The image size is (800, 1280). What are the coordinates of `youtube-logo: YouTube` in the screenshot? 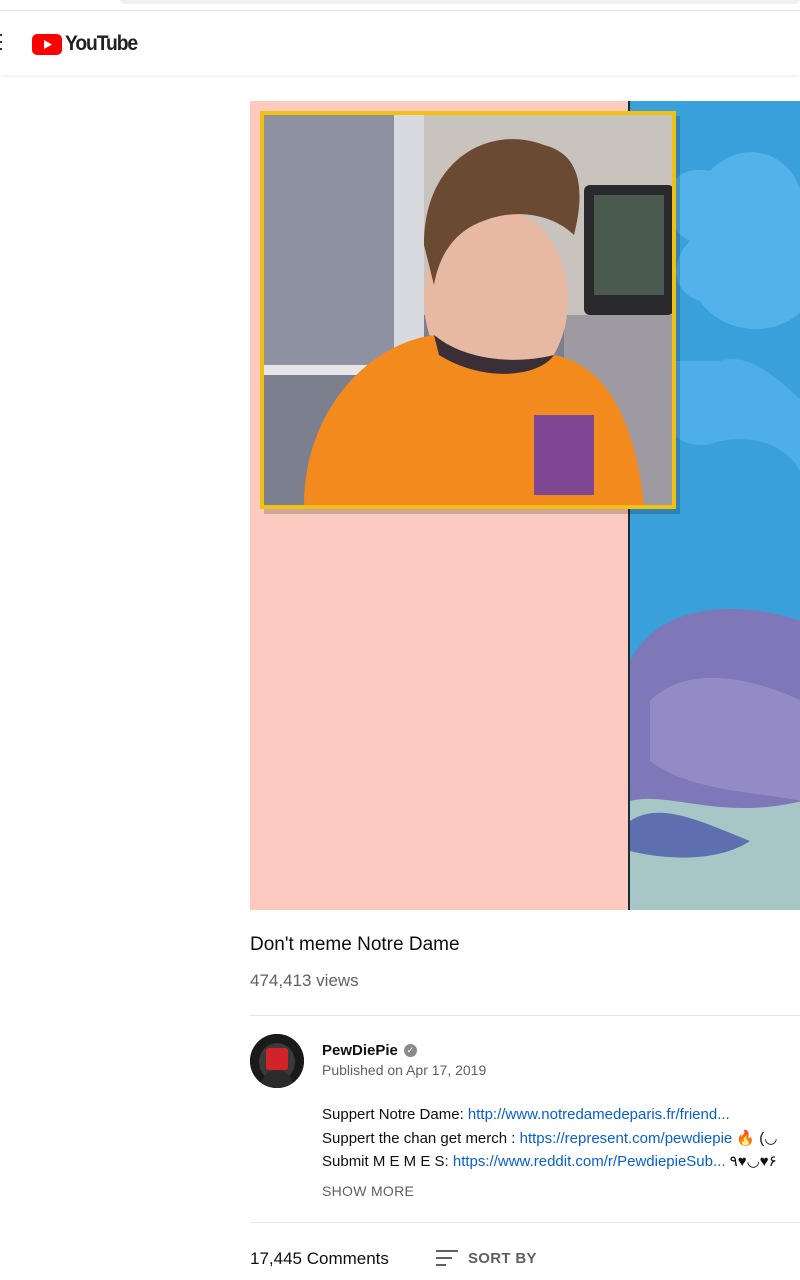 It's located at (87, 44).